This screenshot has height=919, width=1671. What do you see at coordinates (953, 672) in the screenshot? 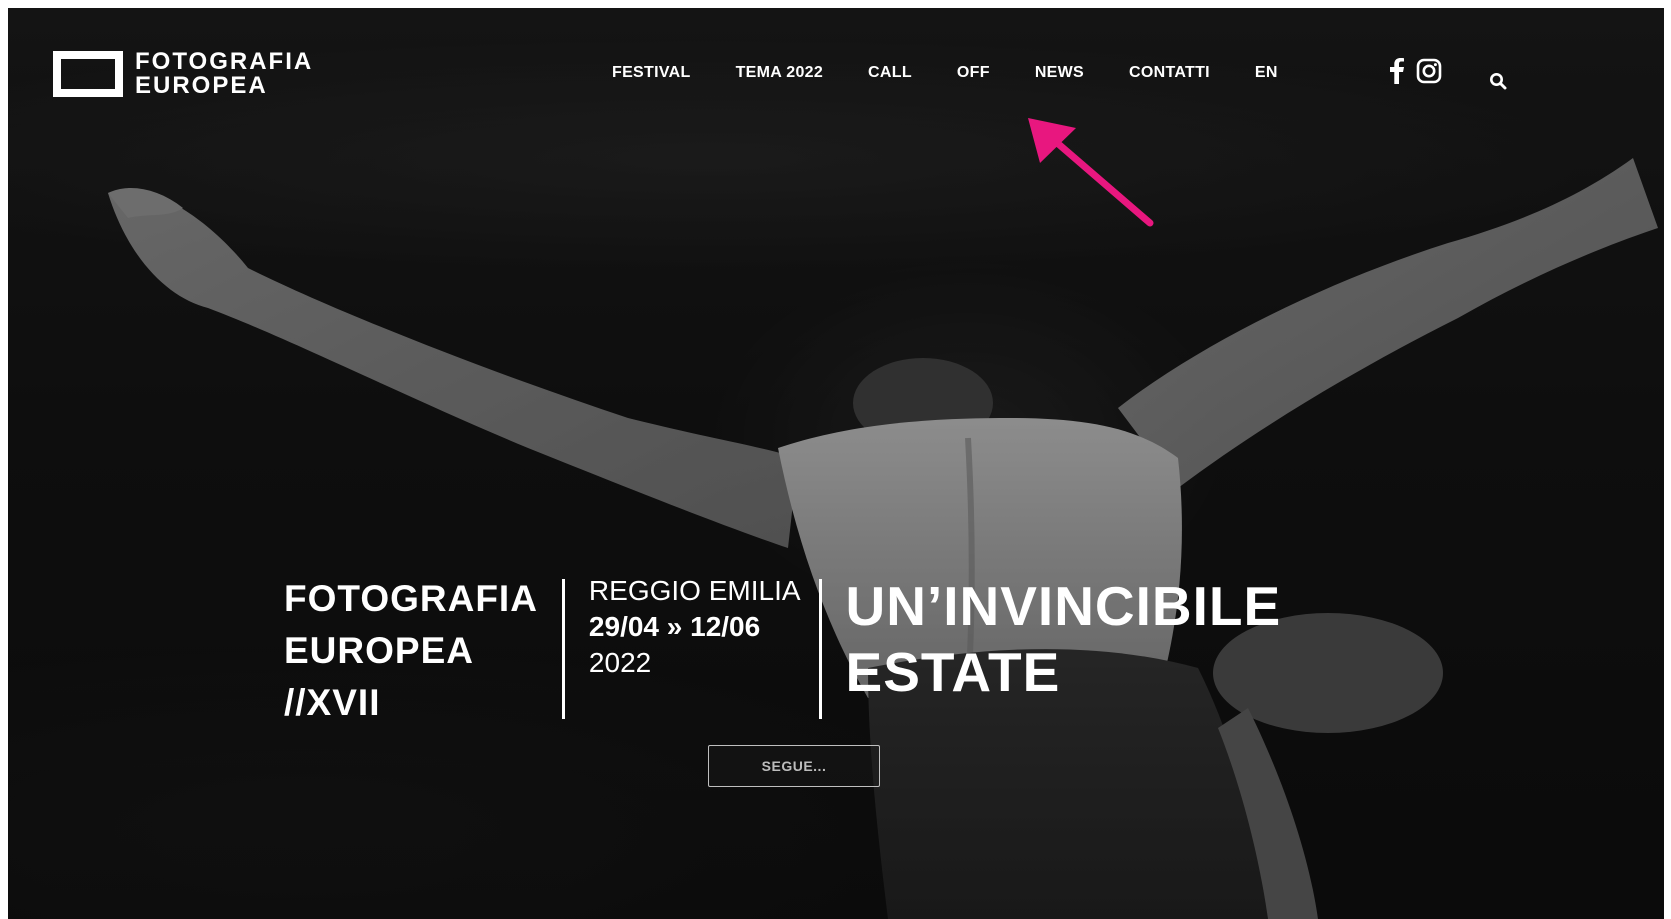
I see `theme-line-2: ESTATE` at bounding box center [953, 672].